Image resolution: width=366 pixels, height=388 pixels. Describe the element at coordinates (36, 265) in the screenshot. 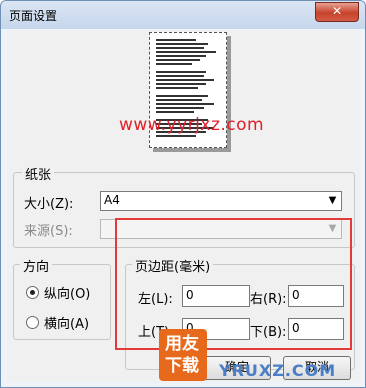

I see `orientation-group-legend: 方向` at that location.